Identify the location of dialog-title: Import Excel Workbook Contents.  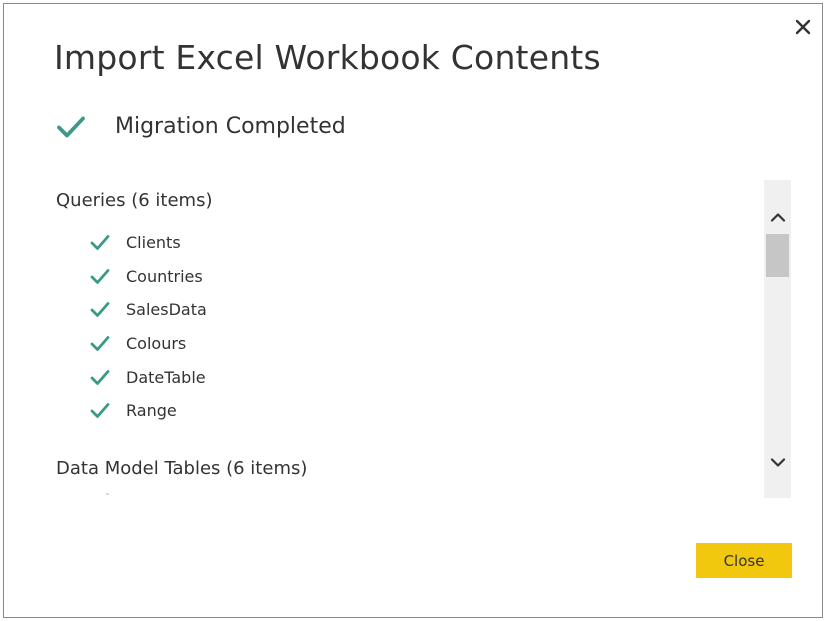
(327, 57).